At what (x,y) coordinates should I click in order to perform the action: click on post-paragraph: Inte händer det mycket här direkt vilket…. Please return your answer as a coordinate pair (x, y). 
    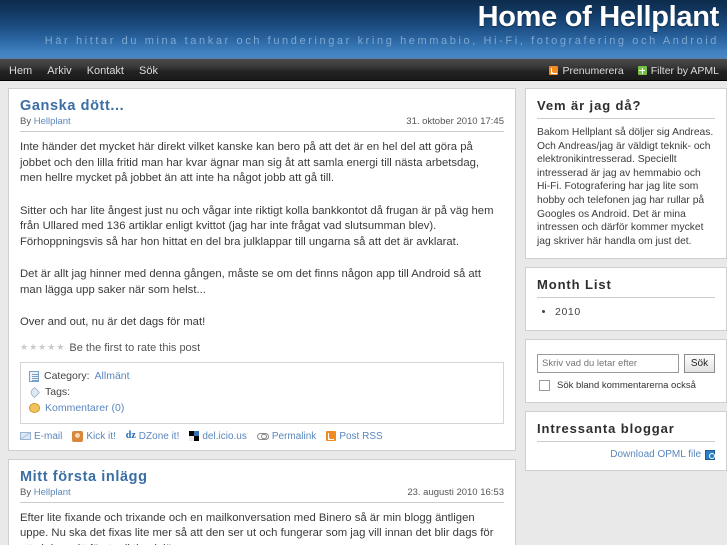
    Looking at the image, I should click on (250, 162).